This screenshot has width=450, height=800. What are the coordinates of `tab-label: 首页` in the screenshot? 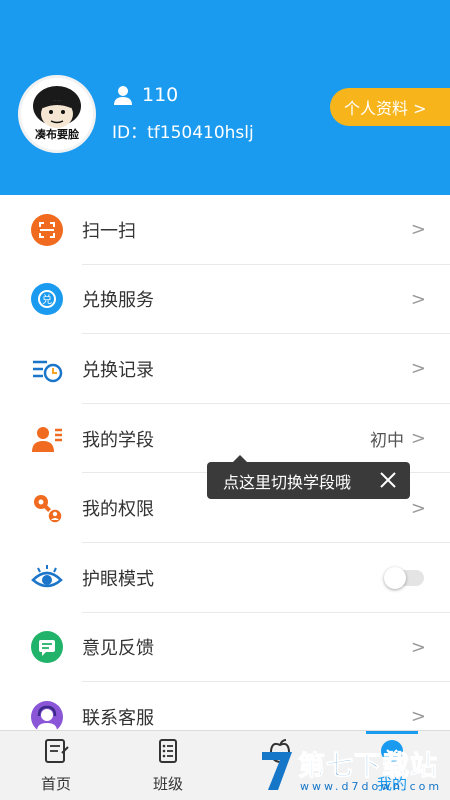 It's located at (55, 784).